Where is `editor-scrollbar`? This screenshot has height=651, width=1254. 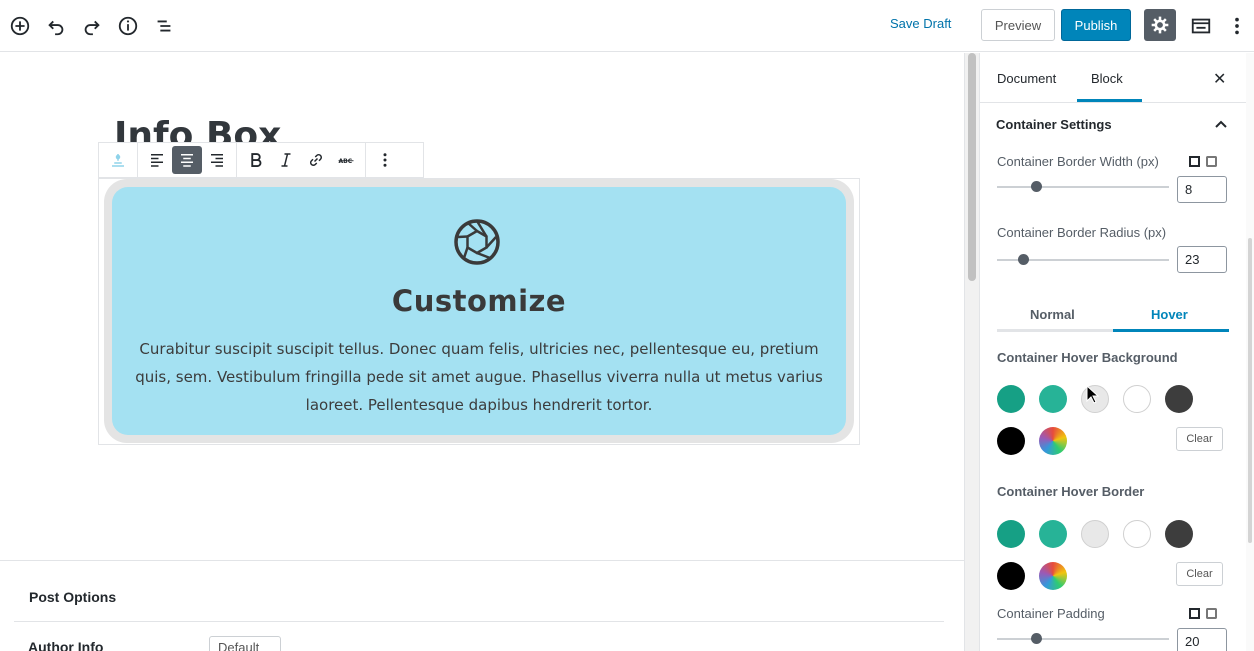
editor-scrollbar is located at coordinates (971, 352).